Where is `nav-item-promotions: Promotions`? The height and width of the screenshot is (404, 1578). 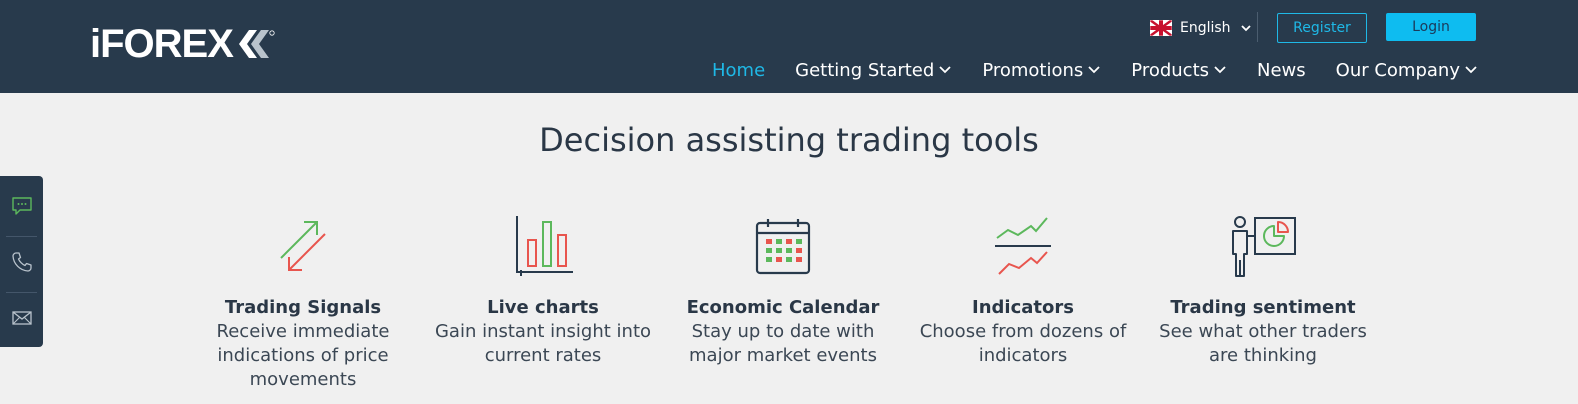 nav-item-promotions: Promotions is located at coordinates (1041, 70).